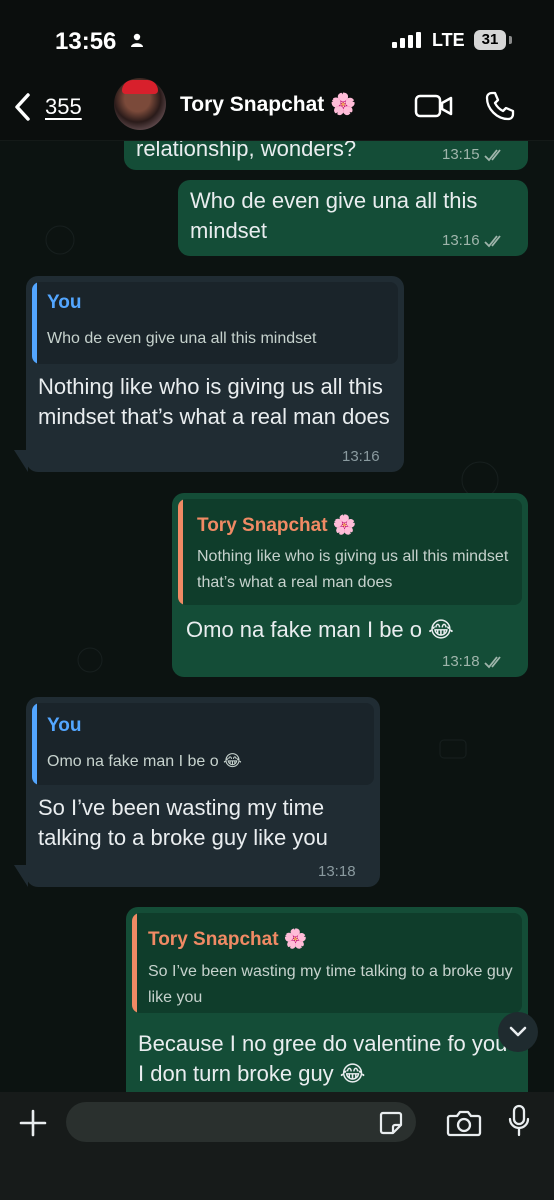 Image resolution: width=554 pixels, height=1200 pixels. I want to click on battery-icon: 31, so click(490, 40).